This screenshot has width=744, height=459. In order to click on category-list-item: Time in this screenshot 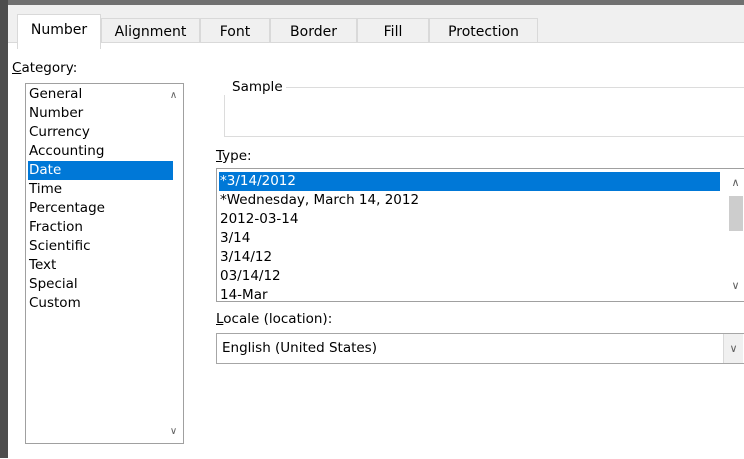, I will do `click(100, 189)`.